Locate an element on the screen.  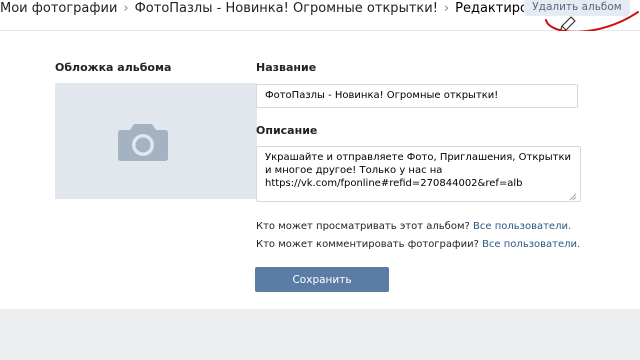
breadcrumb-album: ФотоПазлы - Новинка! Огромные открытки! is located at coordinates (286, 9).